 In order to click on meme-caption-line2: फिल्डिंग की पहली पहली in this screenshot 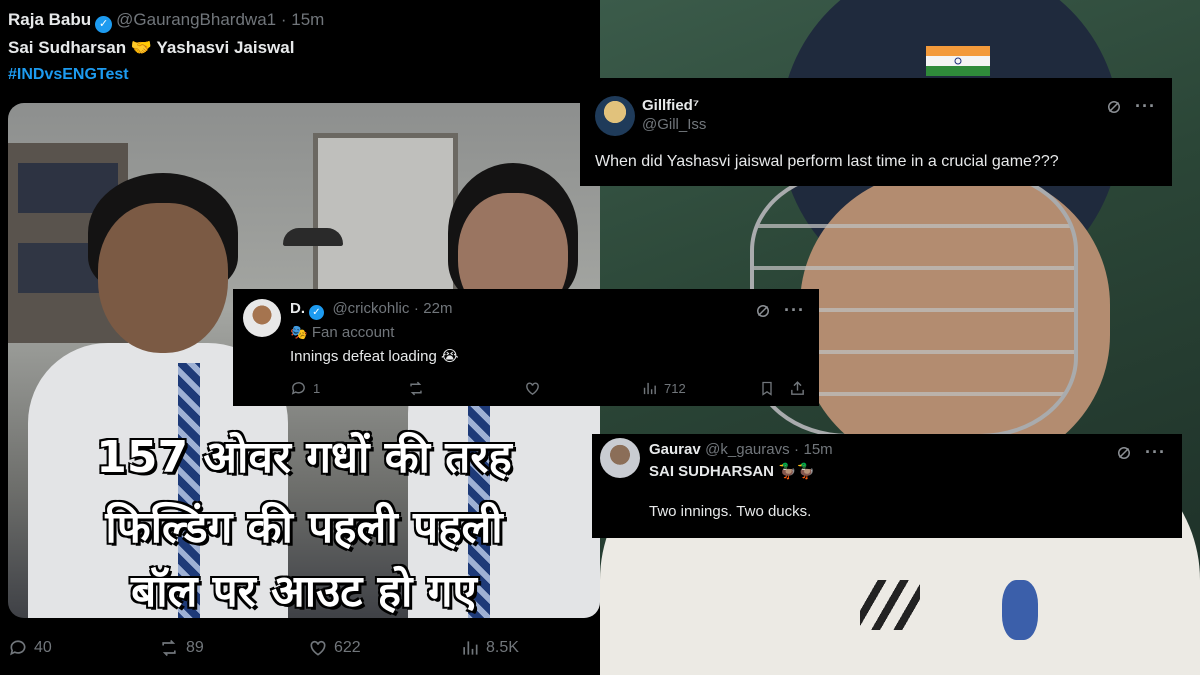, I will do `click(304, 527)`.